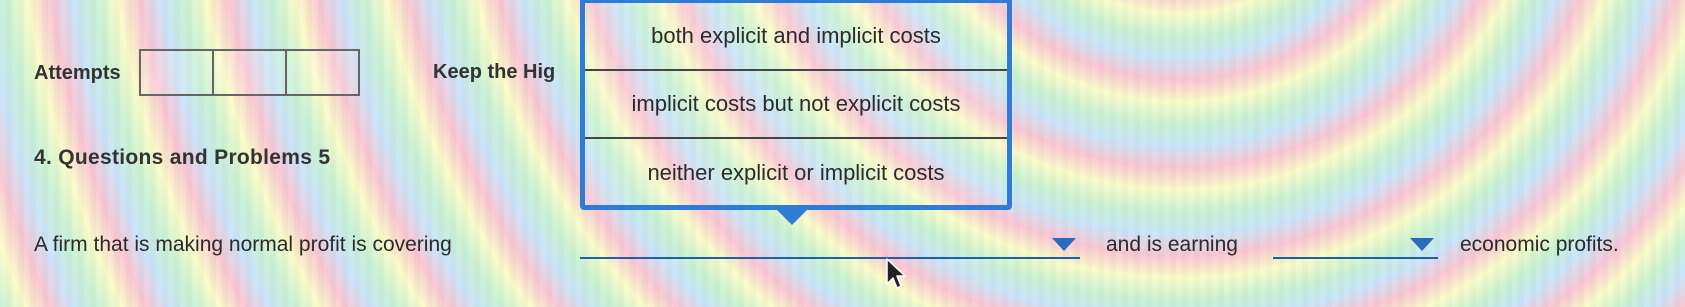  What do you see at coordinates (182, 157) in the screenshot?
I see `question-title: 4. Questions and Problems 5` at bounding box center [182, 157].